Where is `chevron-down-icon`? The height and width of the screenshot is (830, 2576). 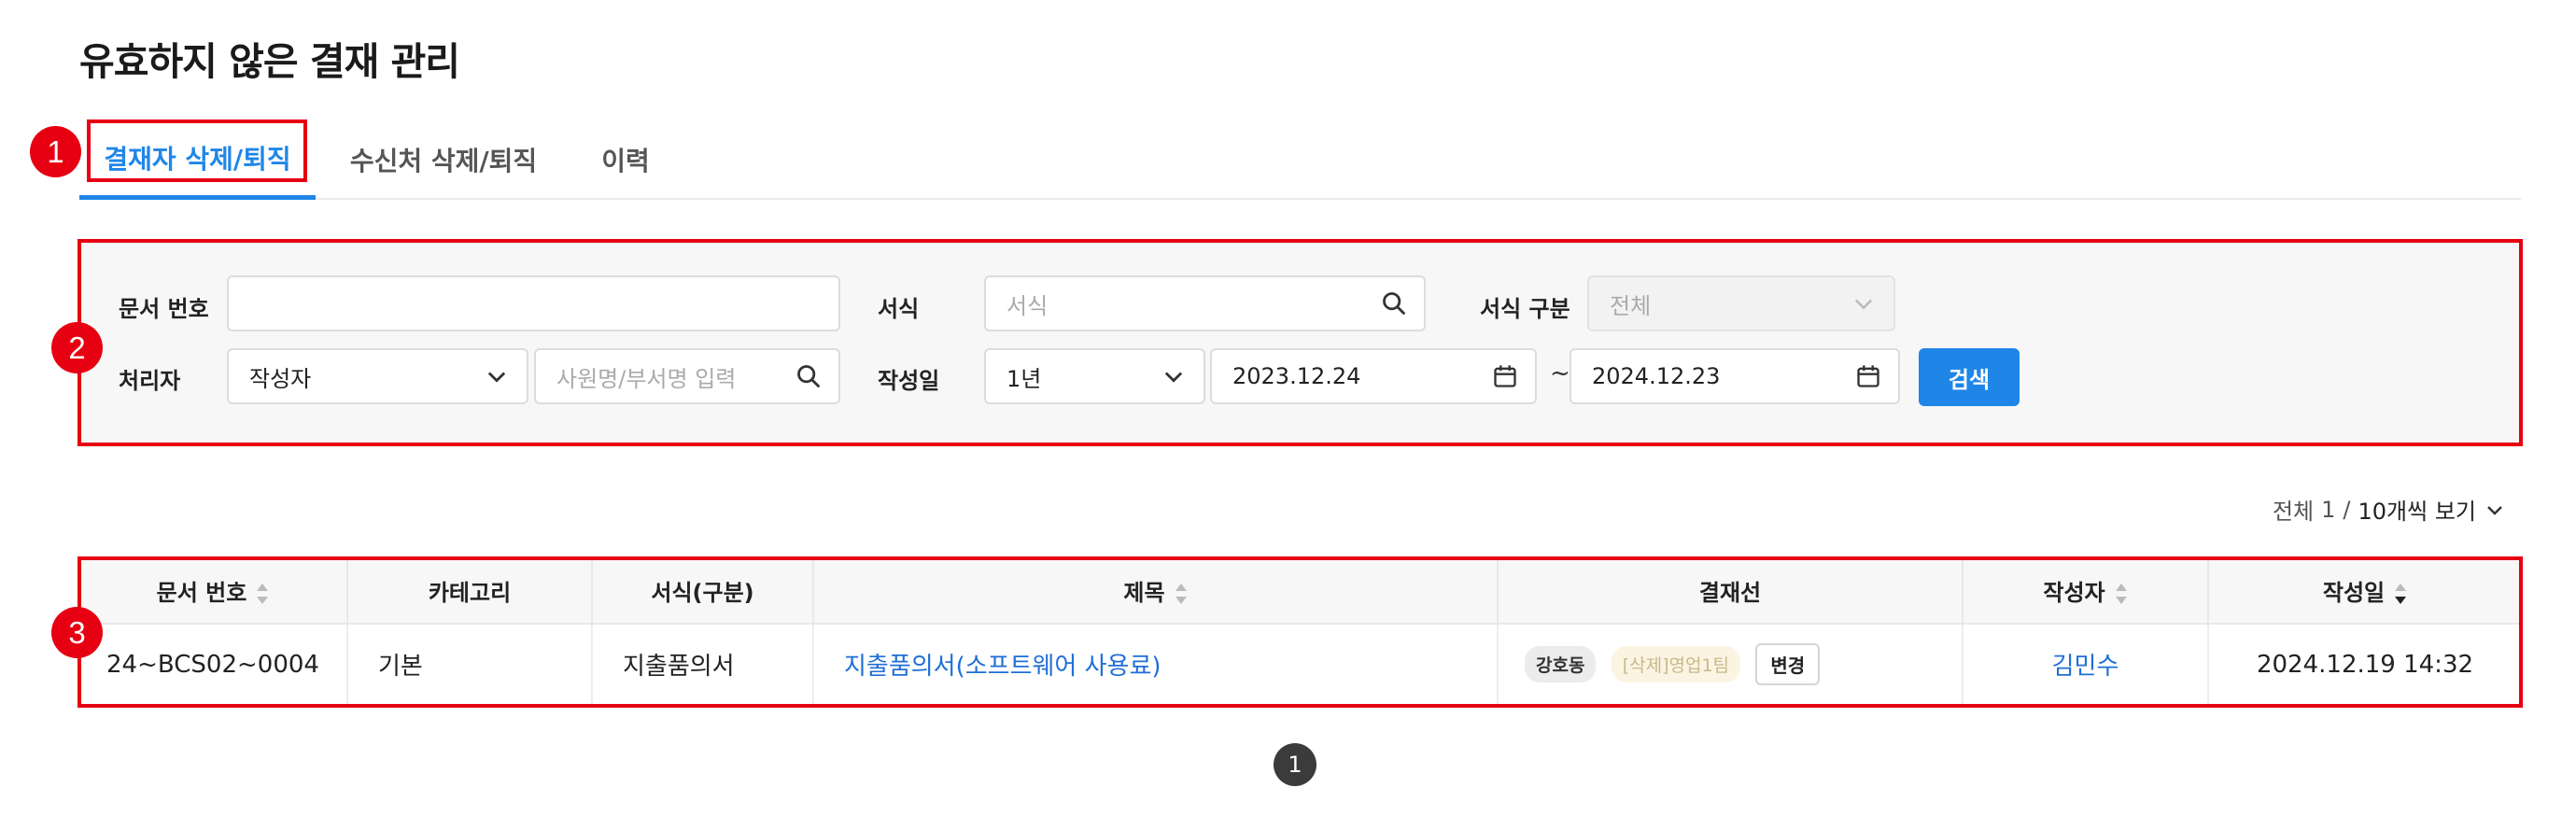 chevron-down-icon is located at coordinates (2494, 510).